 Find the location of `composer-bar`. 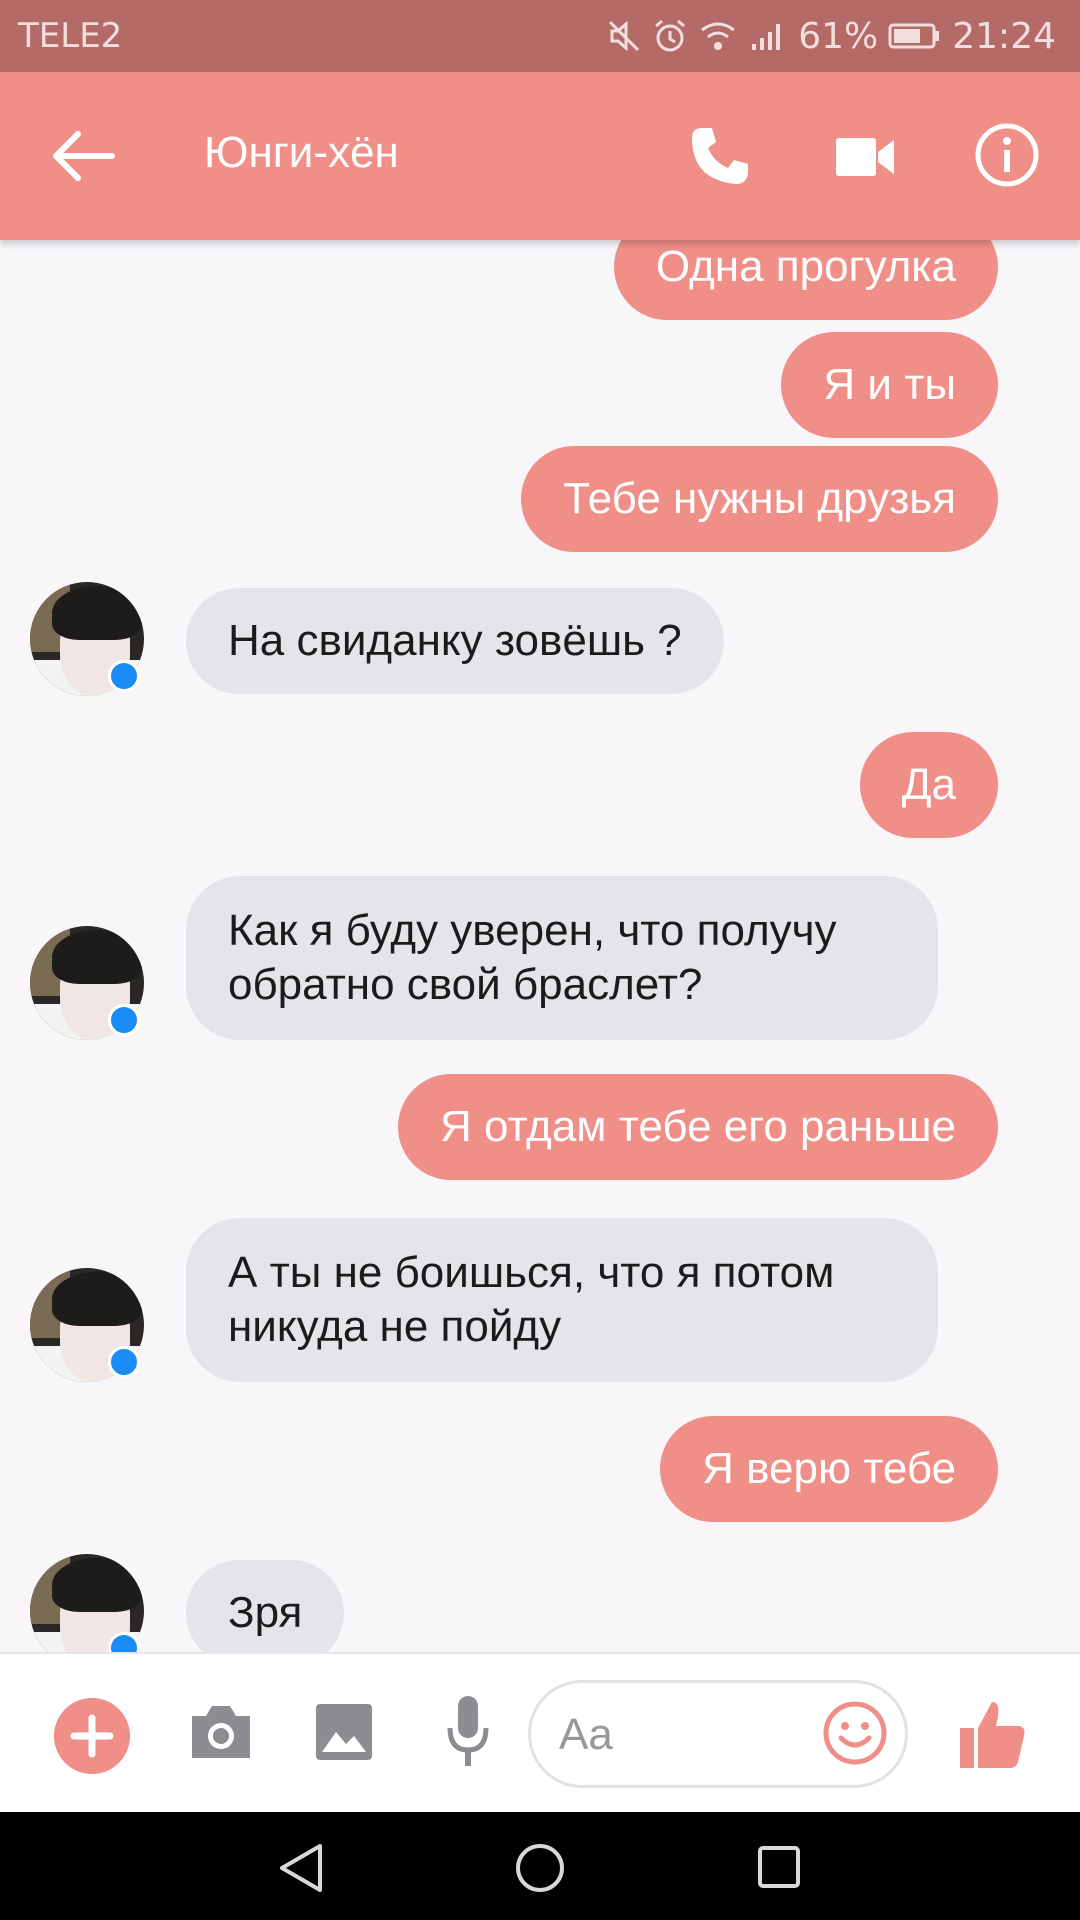

composer-bar is located at coordinates (540, 1732).